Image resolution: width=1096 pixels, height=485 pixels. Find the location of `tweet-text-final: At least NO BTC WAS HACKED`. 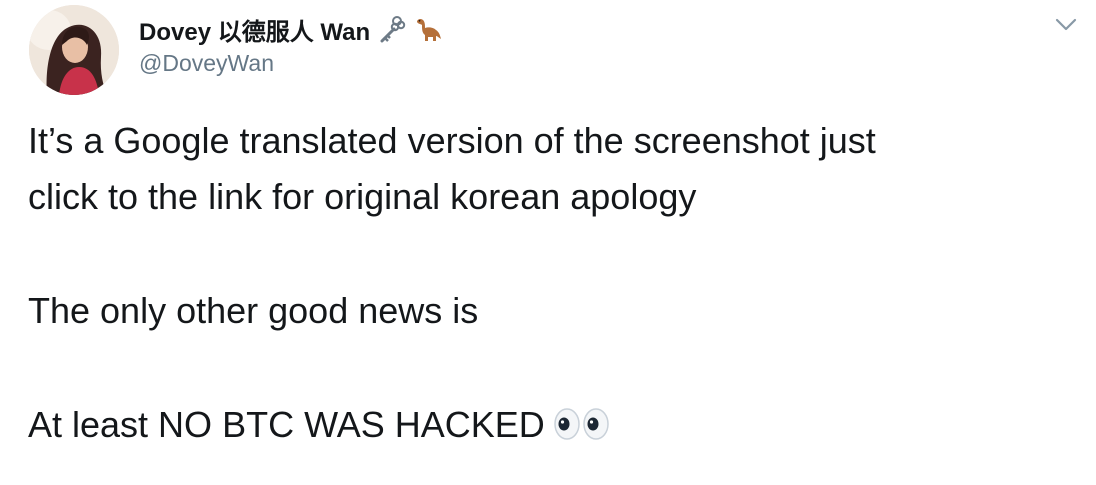

tweet-text-final: At least NO BTC WAS HACKED is located at coordinates (286, 424).